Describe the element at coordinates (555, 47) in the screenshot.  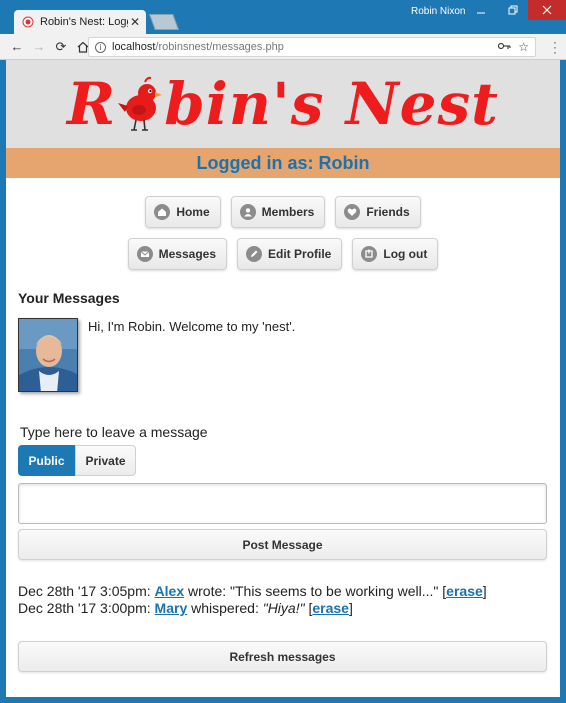
I see `browser-menu-icon: · · ·` at that location.